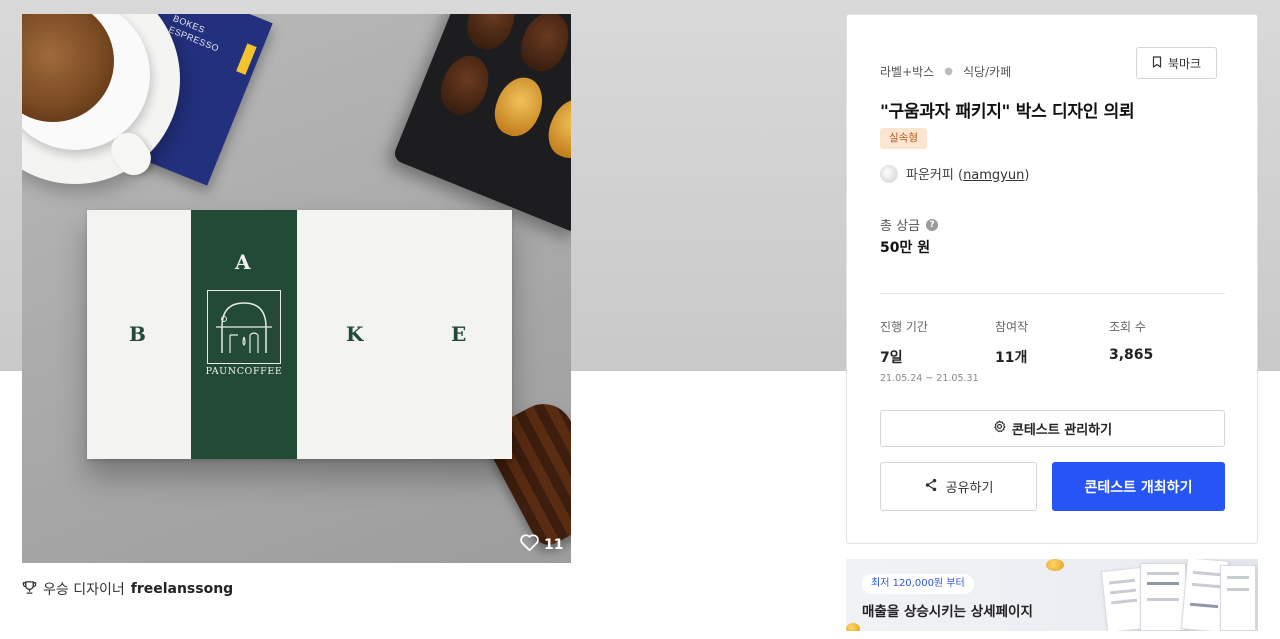 The image size is (1280, 639). What do you see at coordinates (137, 334) in the screenshot?
I see `box-letter-b: B` at bounding box center [137, 334].